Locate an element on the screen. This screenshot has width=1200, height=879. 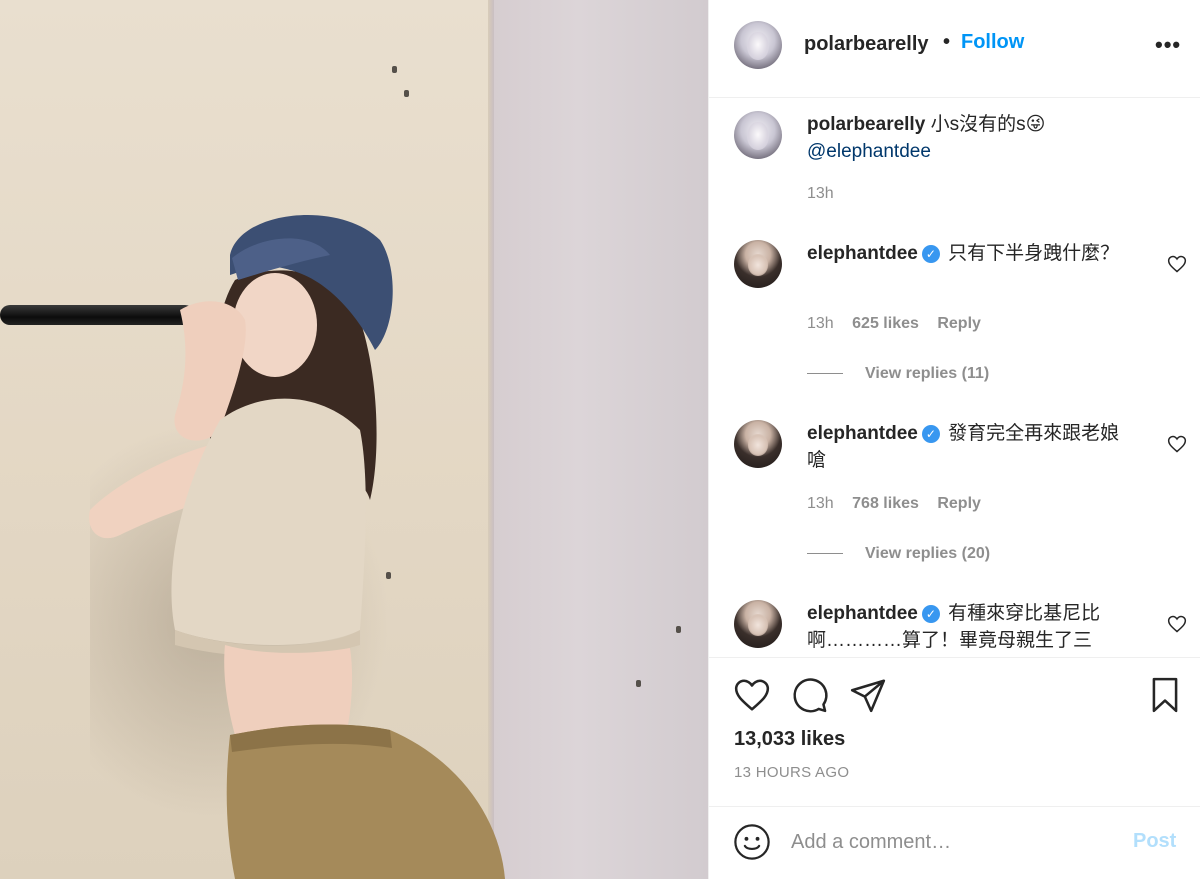
comment-likes: 768 likes is located at coordinates (885, 503).